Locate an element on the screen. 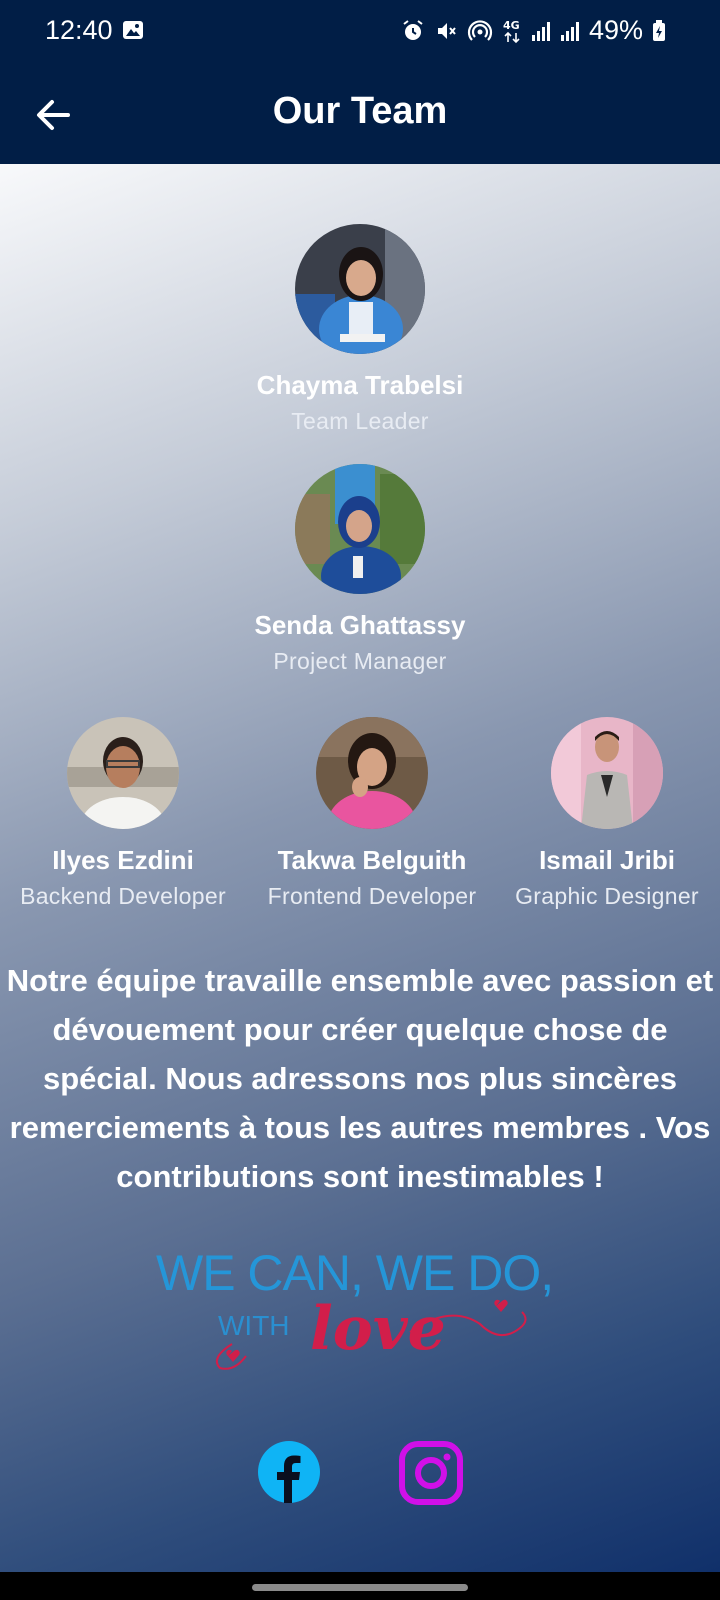 The image size is (720, 1600). alarm-icon is located at coordinates (413, 29).